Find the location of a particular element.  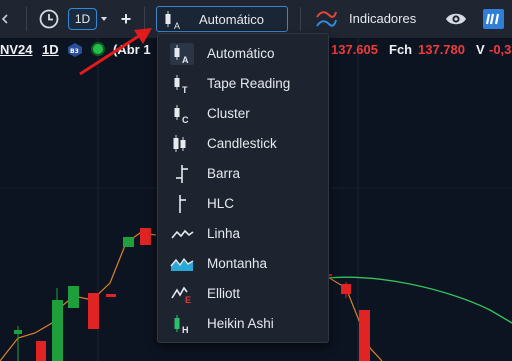

svg-text: T is located at coordinates (185, 90).